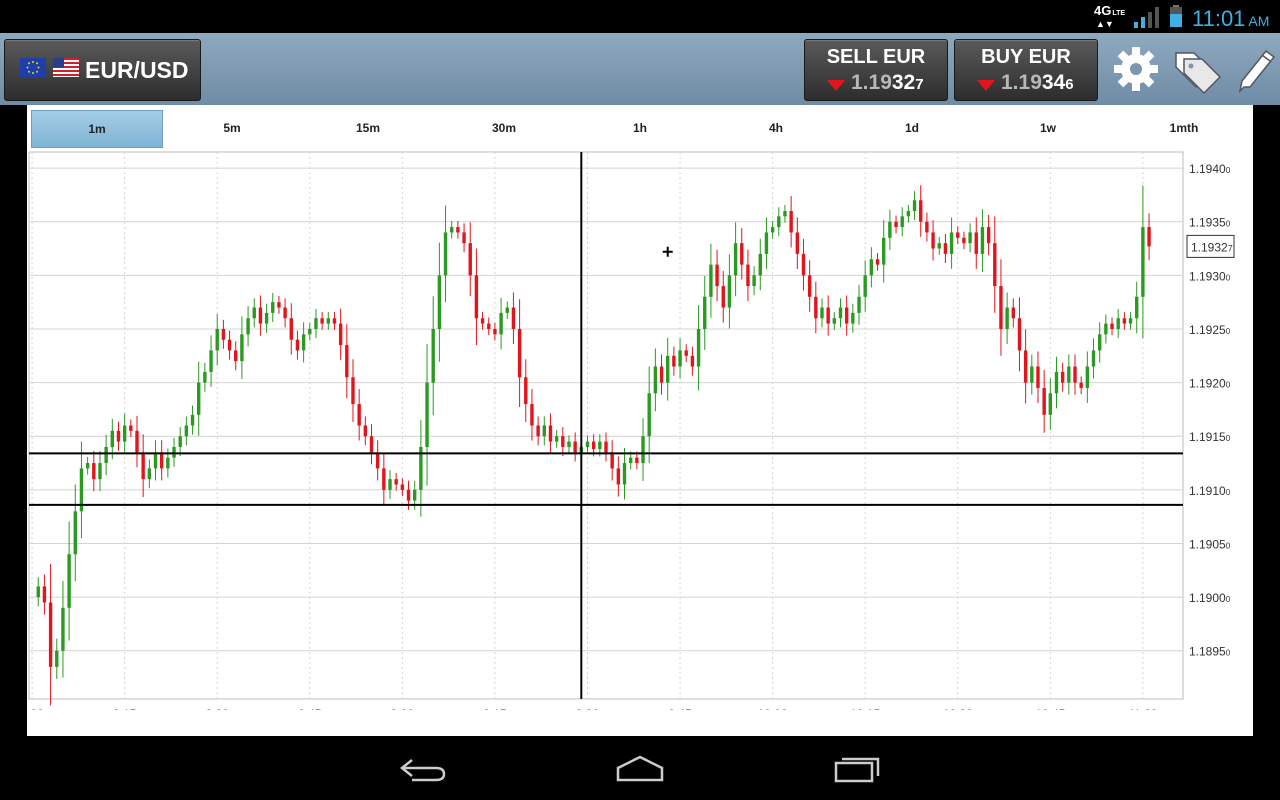 Image resolution: width=1280 pixels, height=800 pixels. Describe the element at coordinates (1210, 384) in the screenshot. I see `y-tick-label: 1.19200` at that location.